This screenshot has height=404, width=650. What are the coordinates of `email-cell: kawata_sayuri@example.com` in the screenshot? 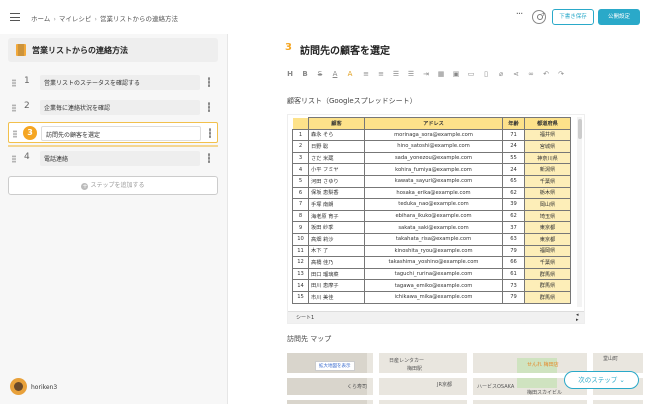 It's located at (433, 181).